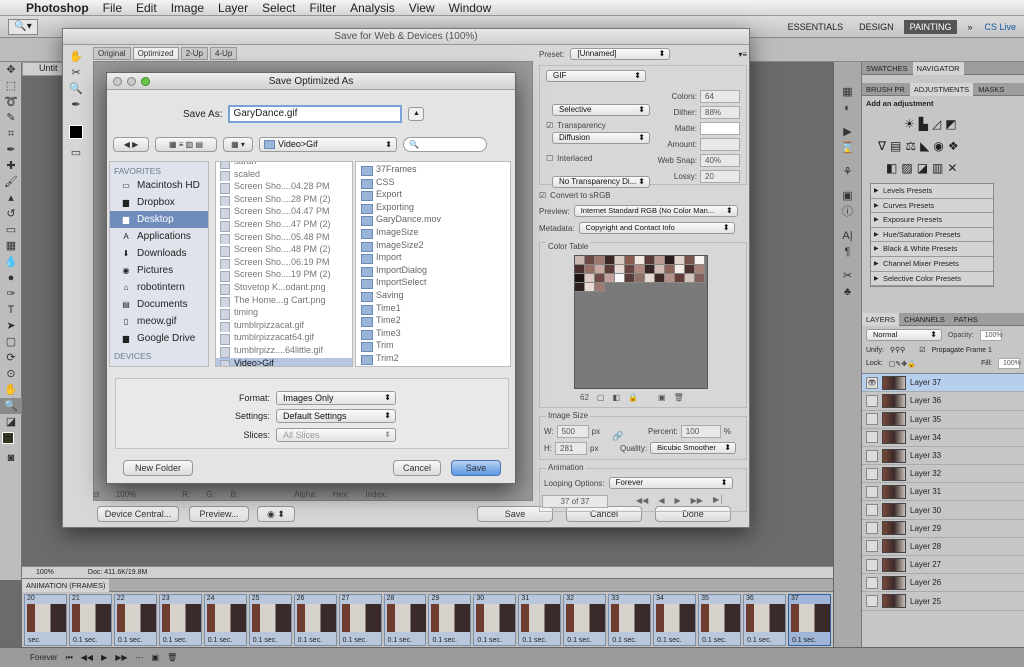 The height and width of the screenshot is (667, 1024). I want to click on fill-field: 100%, so click(1009, 364).